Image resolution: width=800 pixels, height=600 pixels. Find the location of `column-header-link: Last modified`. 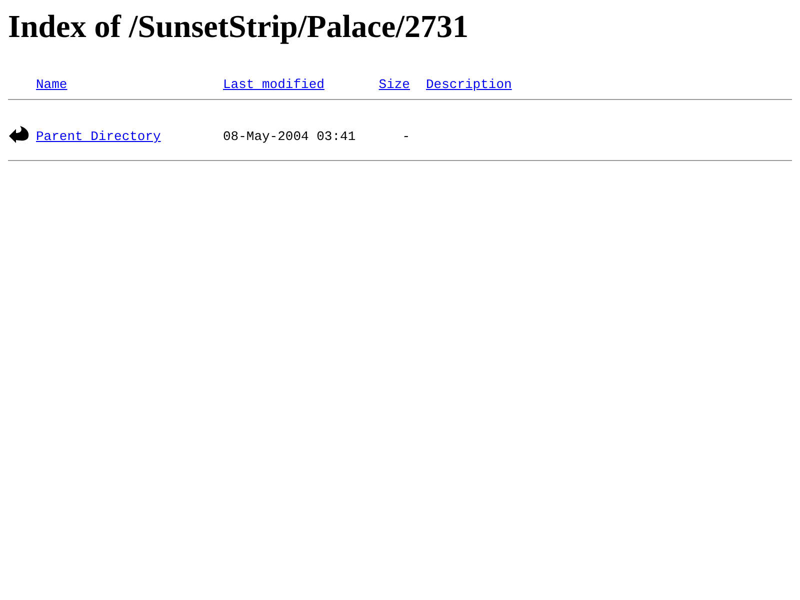

column-header-link: Last modified is located at coordinates (273, 84).